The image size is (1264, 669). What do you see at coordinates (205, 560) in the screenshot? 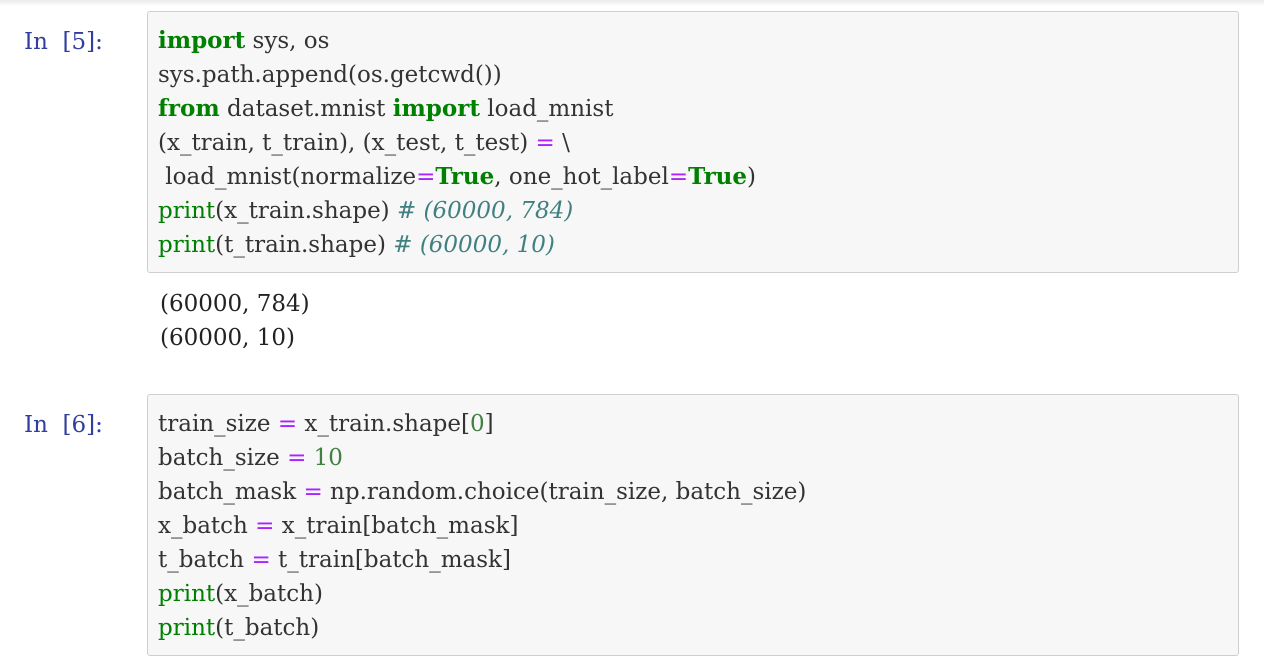
I see `code-text: t_batch` at bounding box center [205, 560].